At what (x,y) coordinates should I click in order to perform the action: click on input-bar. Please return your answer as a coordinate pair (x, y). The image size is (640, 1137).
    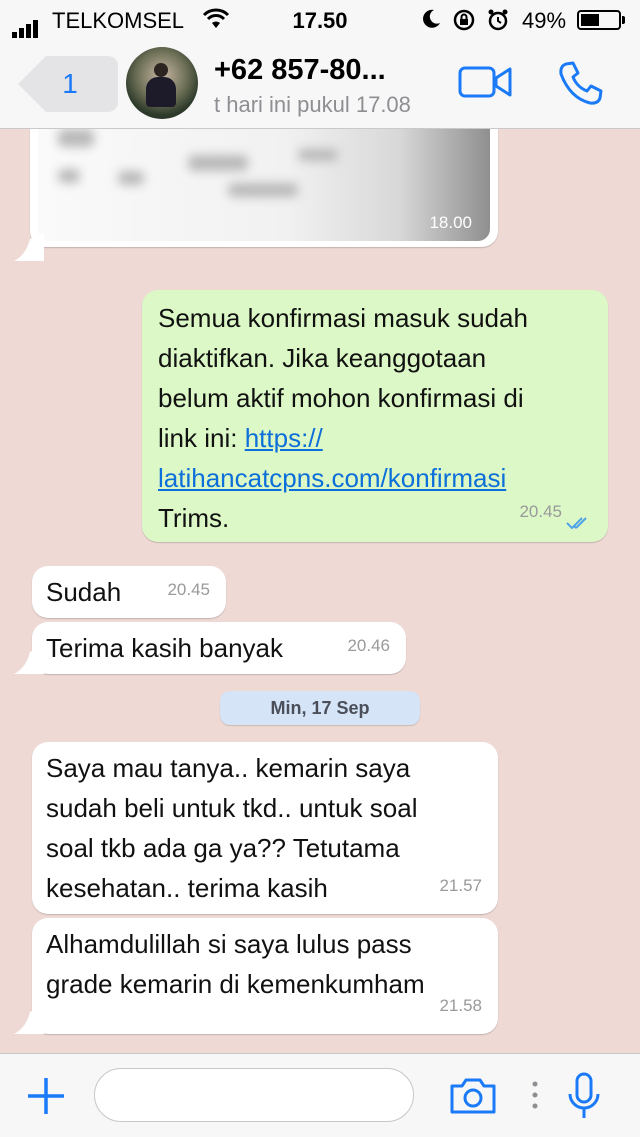
    Looking at the image, I should click on (320, 1095).